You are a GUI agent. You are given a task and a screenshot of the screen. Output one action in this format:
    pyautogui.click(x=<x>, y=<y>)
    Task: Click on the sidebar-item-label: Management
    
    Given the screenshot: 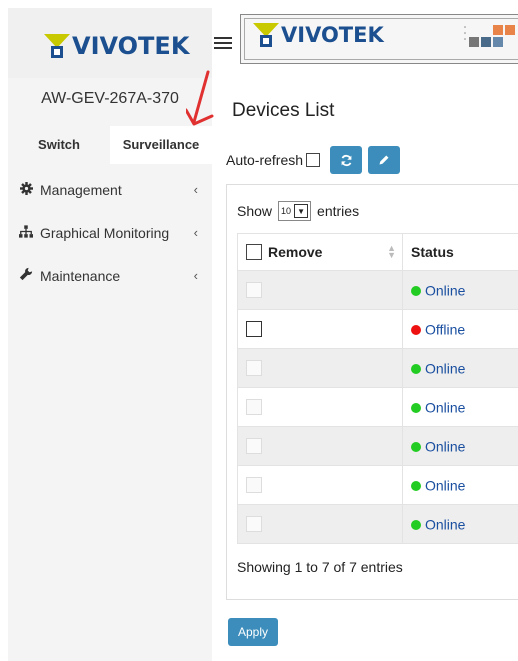 What is the action you would take?
    pyautogui.click(x=81, y=189)
    